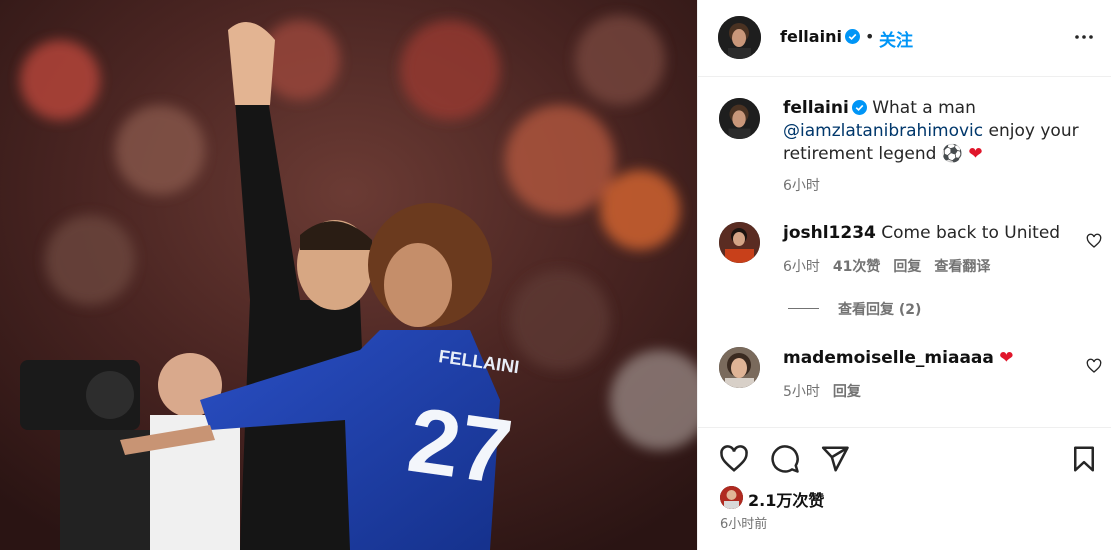 This screenshot has height=550, width=1111. What do you see at coordinates (952, 154) in the screenshot?
I see `soccer-ball-emoji: ⚽` at bounding box center [952, 154].